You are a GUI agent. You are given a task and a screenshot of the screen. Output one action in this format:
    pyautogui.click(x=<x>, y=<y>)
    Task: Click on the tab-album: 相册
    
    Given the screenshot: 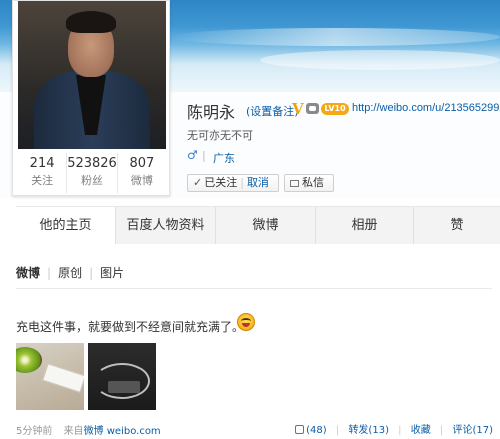 What is the action you would take?
    pyautogui.click(x=365, y=226)
    